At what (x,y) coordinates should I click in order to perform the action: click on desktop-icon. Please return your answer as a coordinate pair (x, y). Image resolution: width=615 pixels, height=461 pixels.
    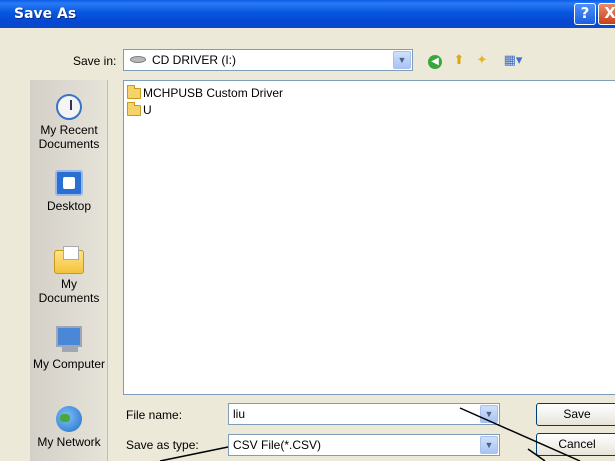
    Looking at the image, I should click on (69, 183).